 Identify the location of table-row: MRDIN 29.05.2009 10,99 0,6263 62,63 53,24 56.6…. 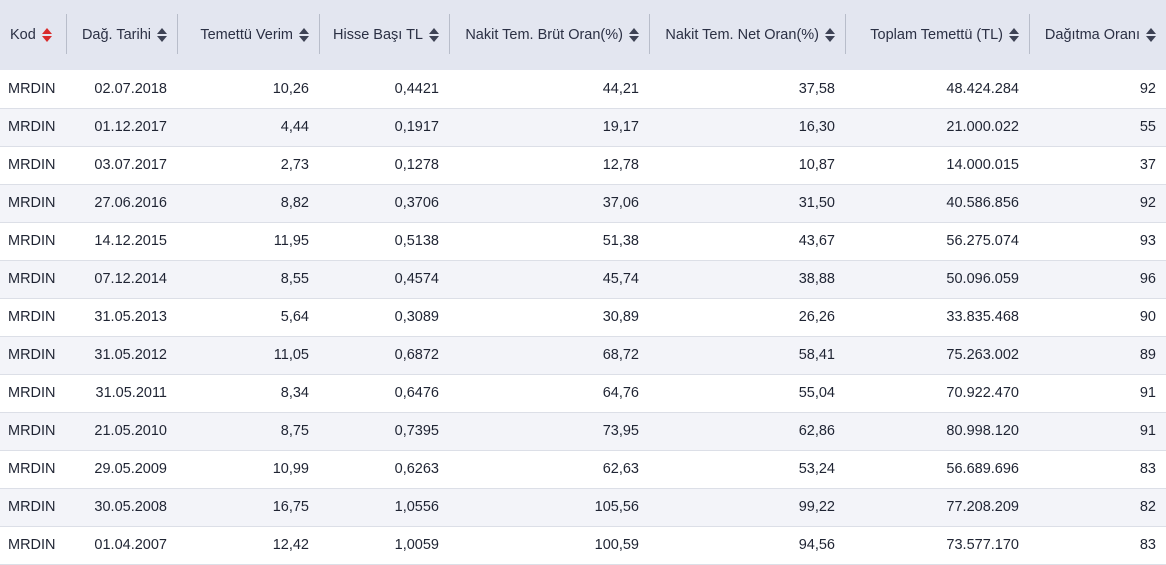
(583, 469).